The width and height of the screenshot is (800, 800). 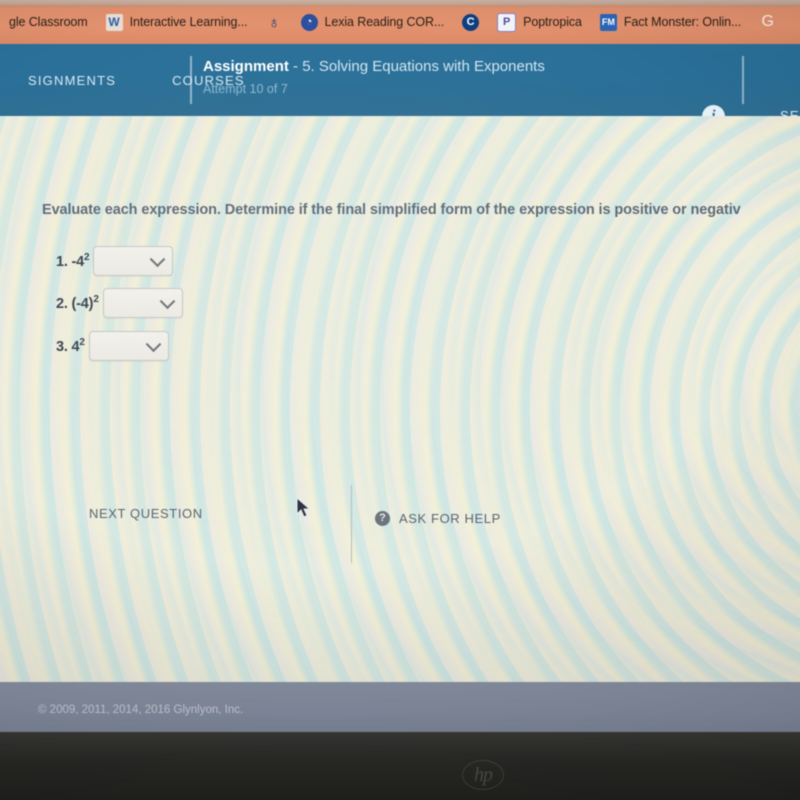 What do you see at coordinates (790, 112) in the screenshot?
I see `nav-item-sections: SEC` at bounding box center [790, 112].